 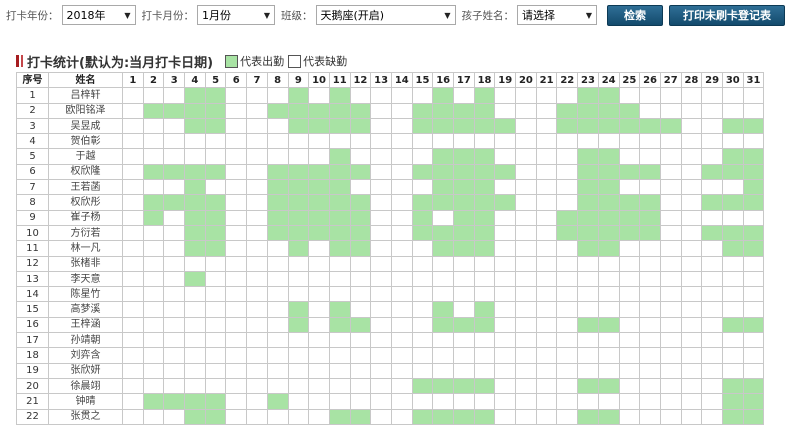 What do you see at coordinates (32, 370) in the screenshot?
I see `row-index: 19` at bounding box center [32, 370].